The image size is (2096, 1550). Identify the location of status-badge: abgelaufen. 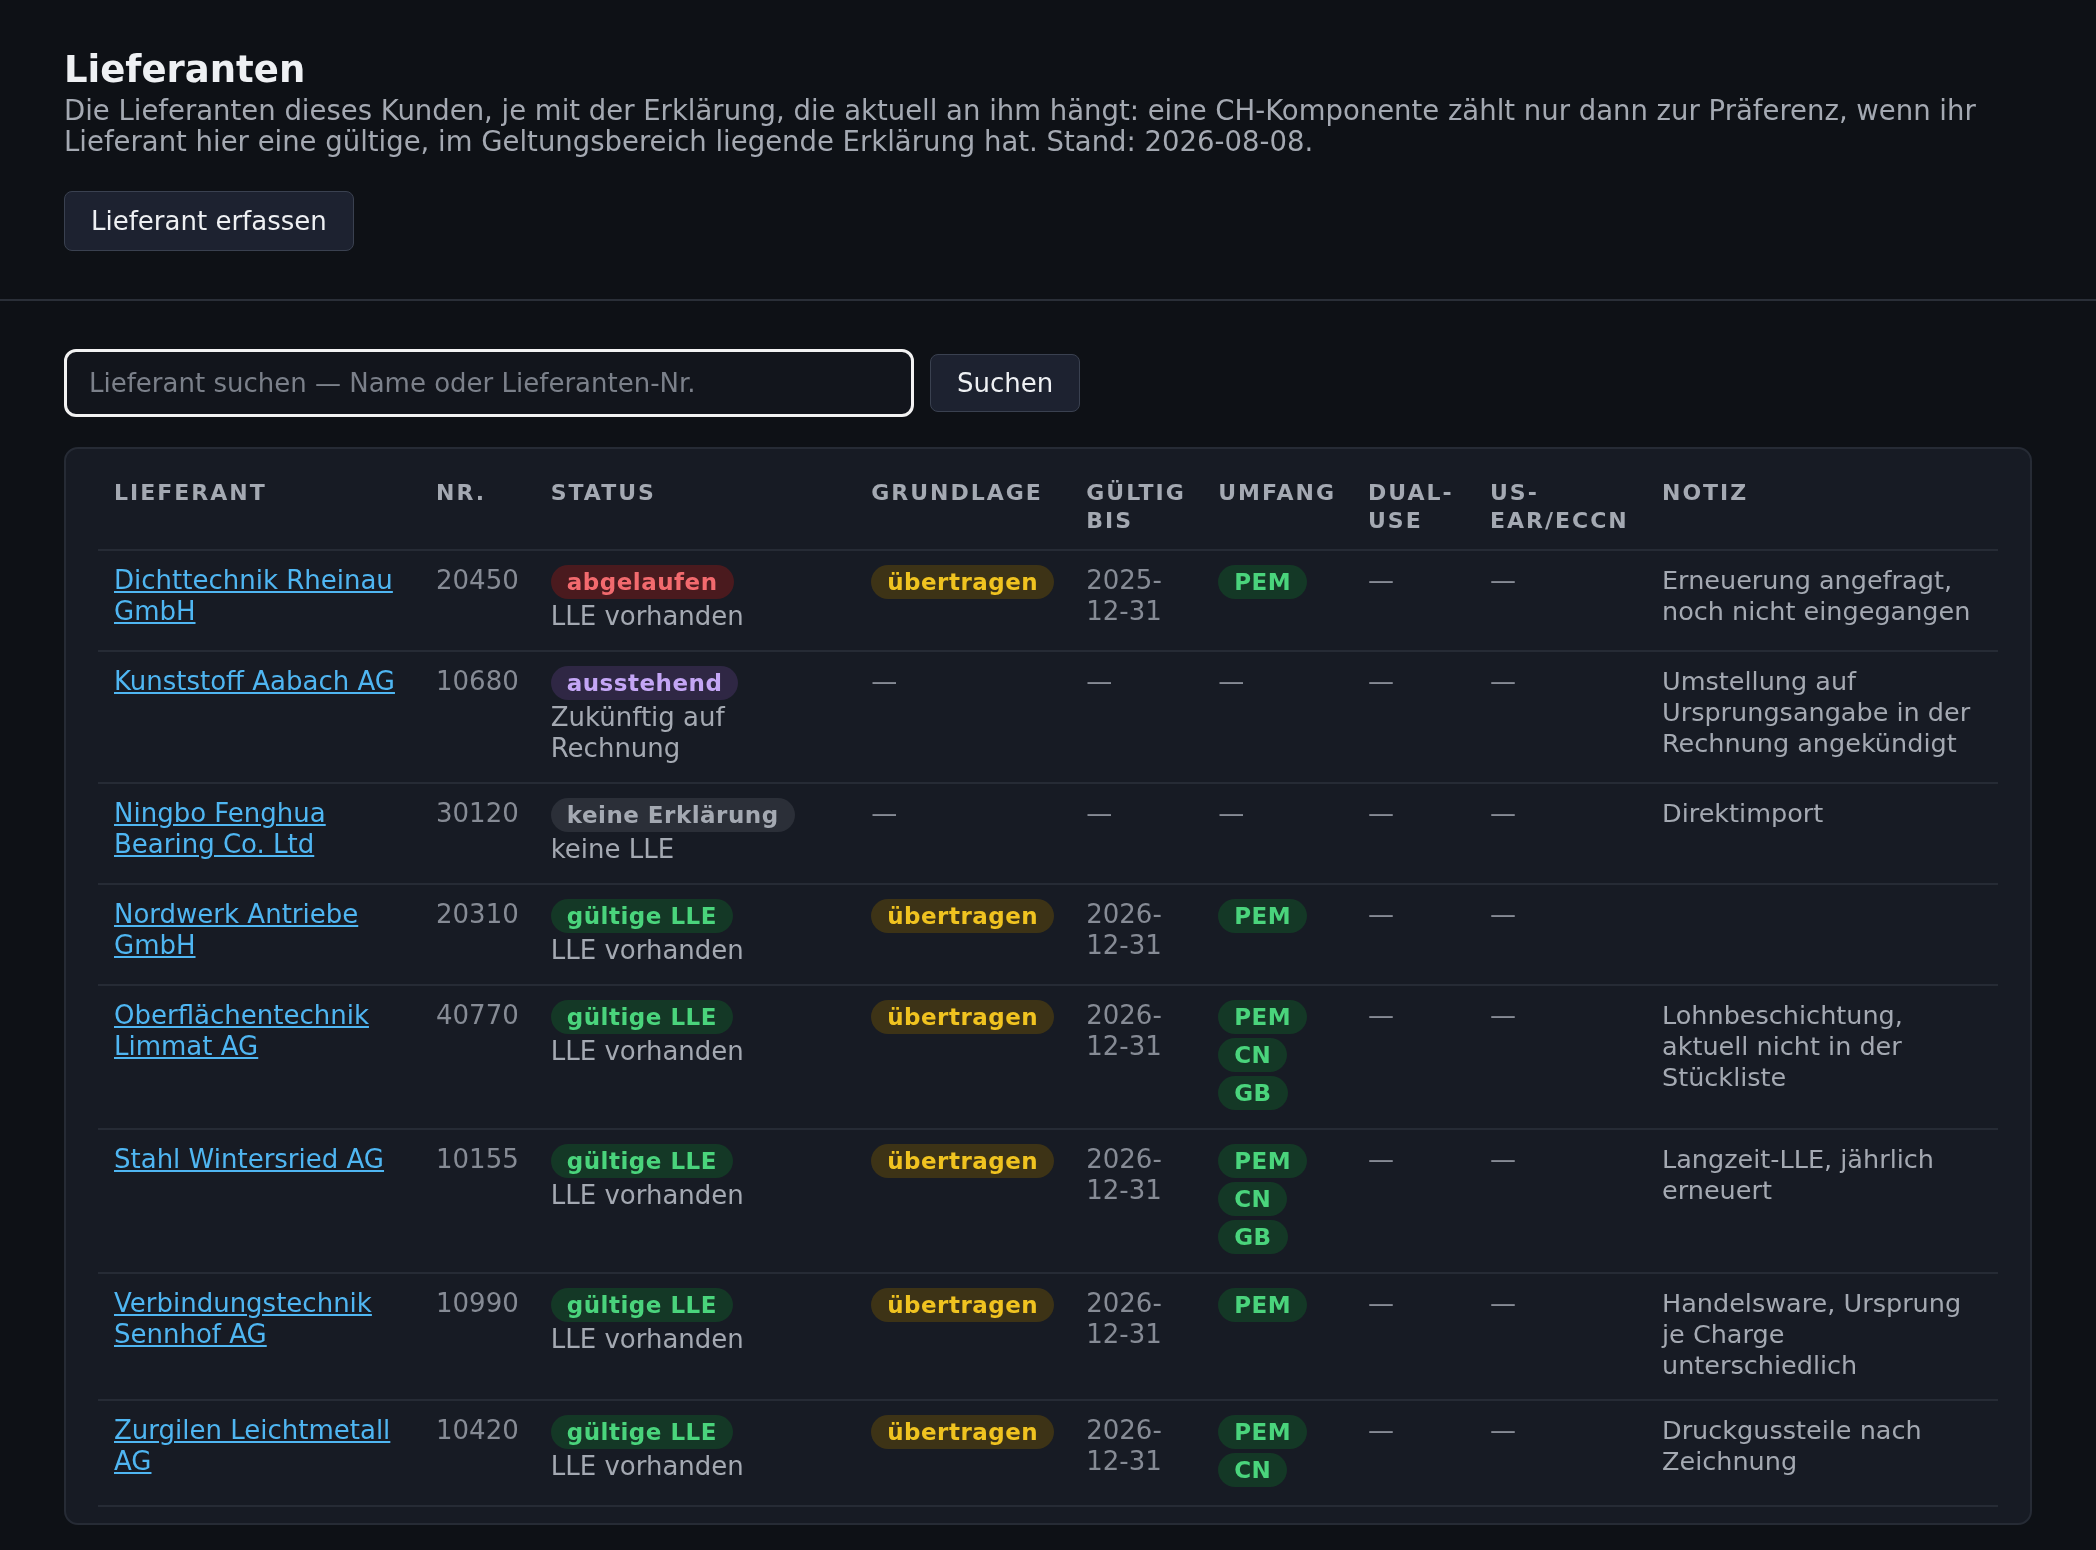
(642, 582).